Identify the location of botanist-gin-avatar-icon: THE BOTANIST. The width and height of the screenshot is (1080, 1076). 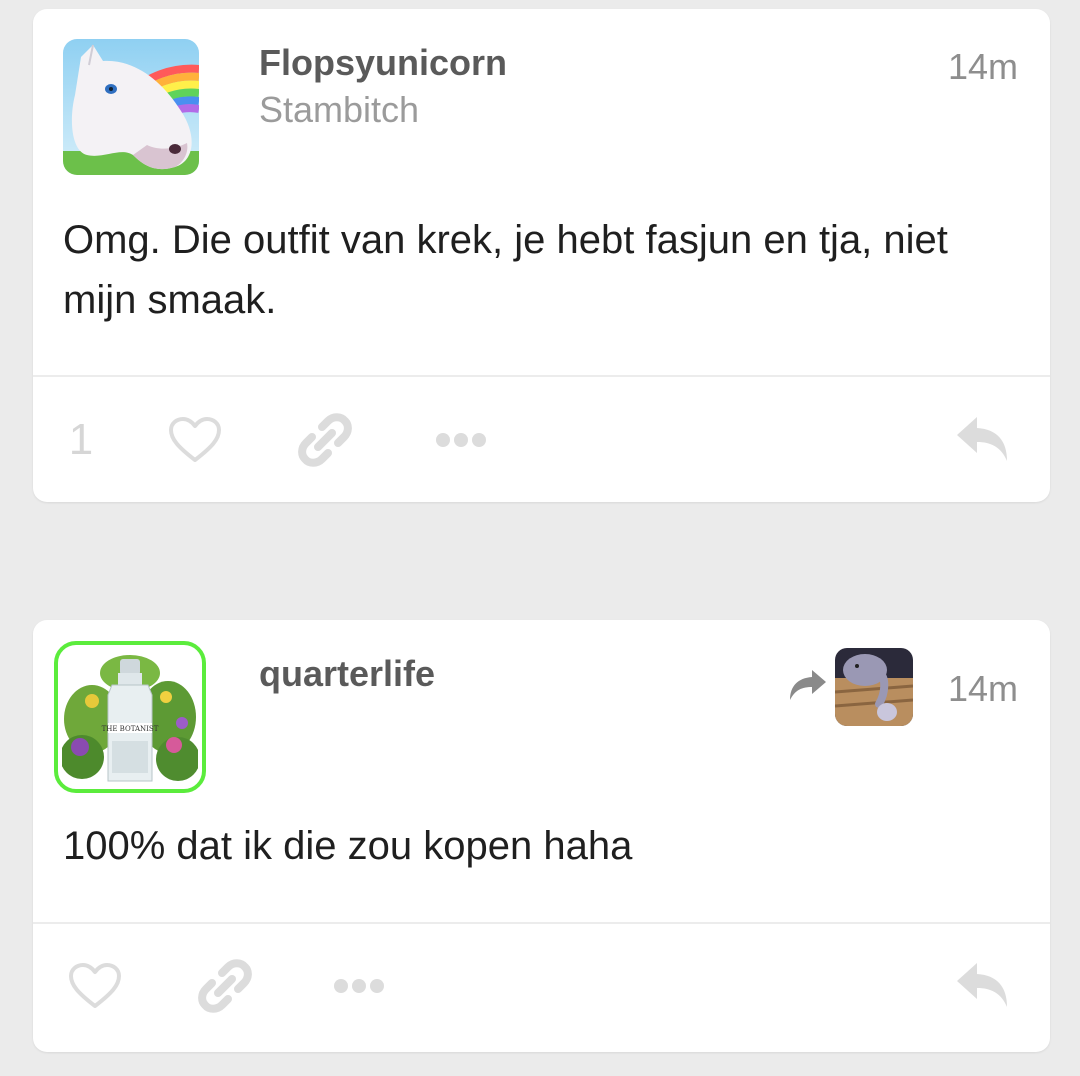
(130, 717).